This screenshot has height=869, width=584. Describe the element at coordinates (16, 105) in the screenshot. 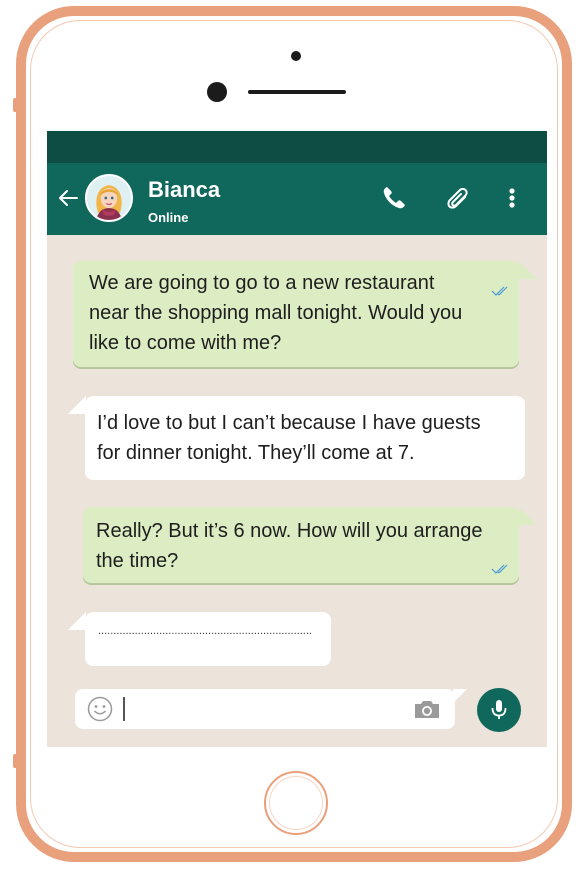

I see `volume-button` at that location.